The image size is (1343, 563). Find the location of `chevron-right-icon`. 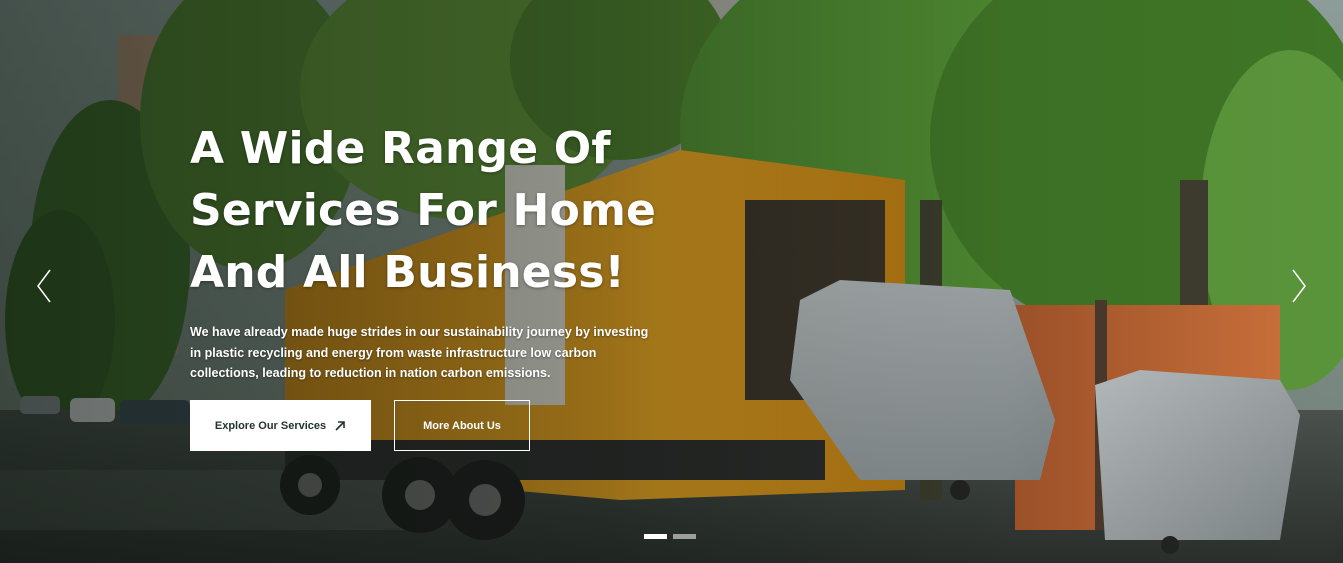

chevron-right-icon is located at coordinates (1299, 286).